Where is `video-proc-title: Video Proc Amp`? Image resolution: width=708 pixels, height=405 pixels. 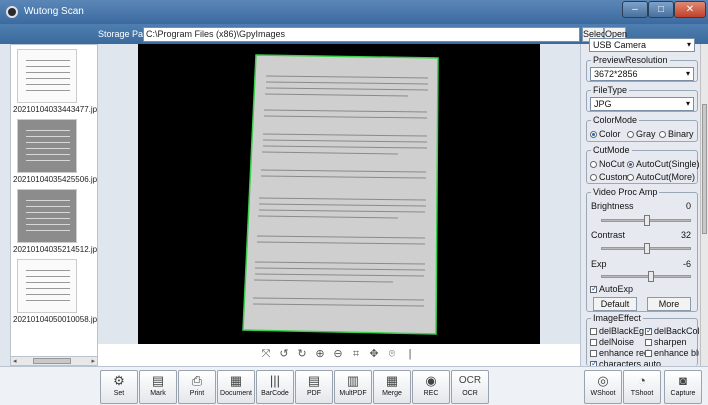
video-proc-title: Video Proc Amp is located at coordinates (625, 192).